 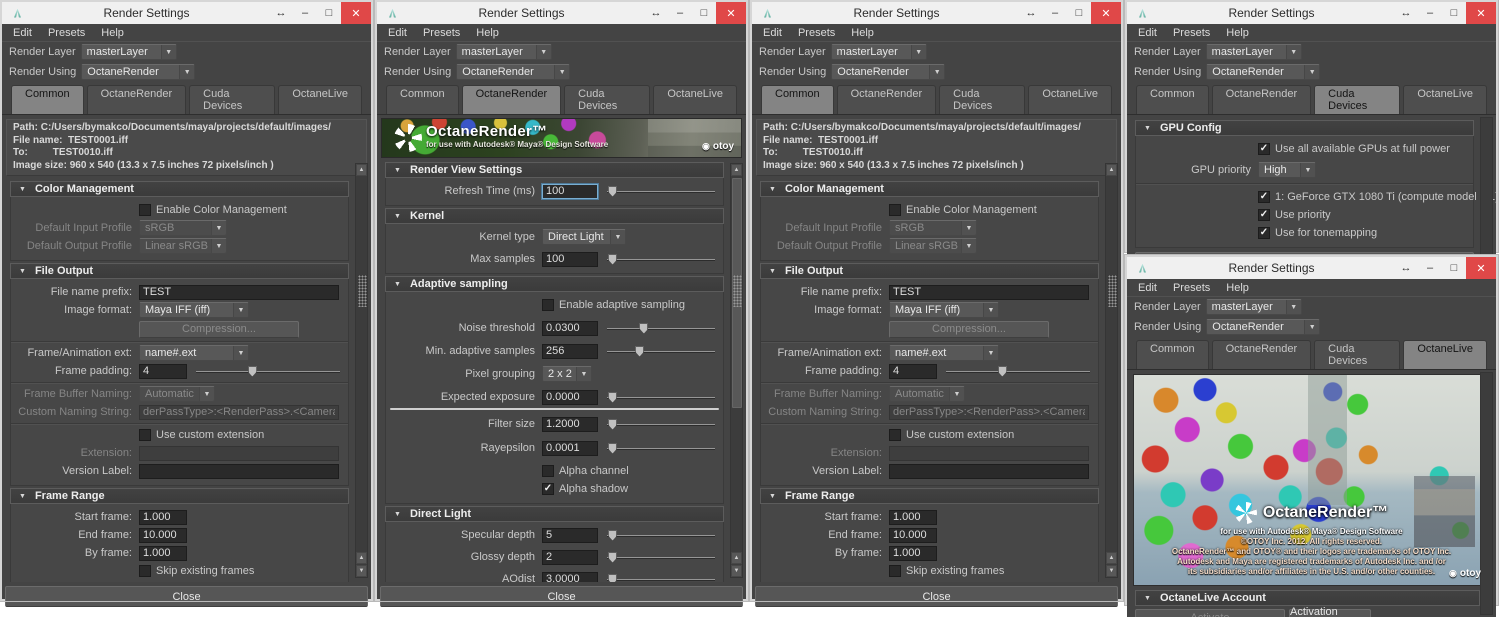 I want to click on resize-icon: ↔, so click(x=1406, y=13).